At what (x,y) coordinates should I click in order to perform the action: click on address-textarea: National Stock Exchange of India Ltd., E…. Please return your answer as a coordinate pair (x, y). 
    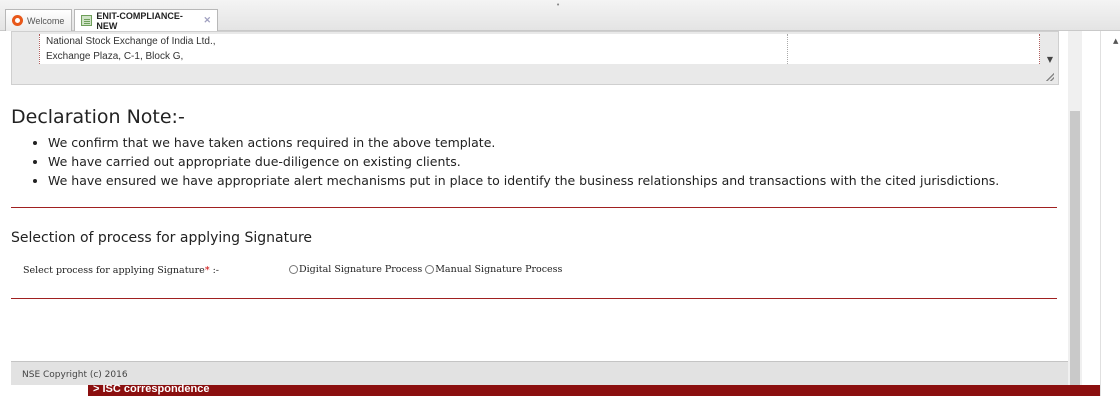
    Looking at the image, I should click on (539, 49).